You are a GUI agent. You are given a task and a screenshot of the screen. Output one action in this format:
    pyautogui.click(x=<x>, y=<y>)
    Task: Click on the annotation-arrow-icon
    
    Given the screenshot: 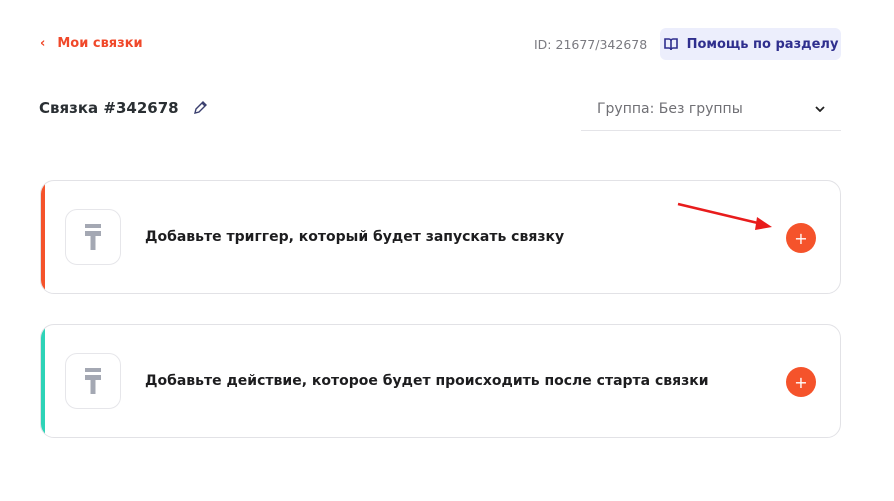 What is the action you would take?
    pyautogui.click(x=724, y=216)
    